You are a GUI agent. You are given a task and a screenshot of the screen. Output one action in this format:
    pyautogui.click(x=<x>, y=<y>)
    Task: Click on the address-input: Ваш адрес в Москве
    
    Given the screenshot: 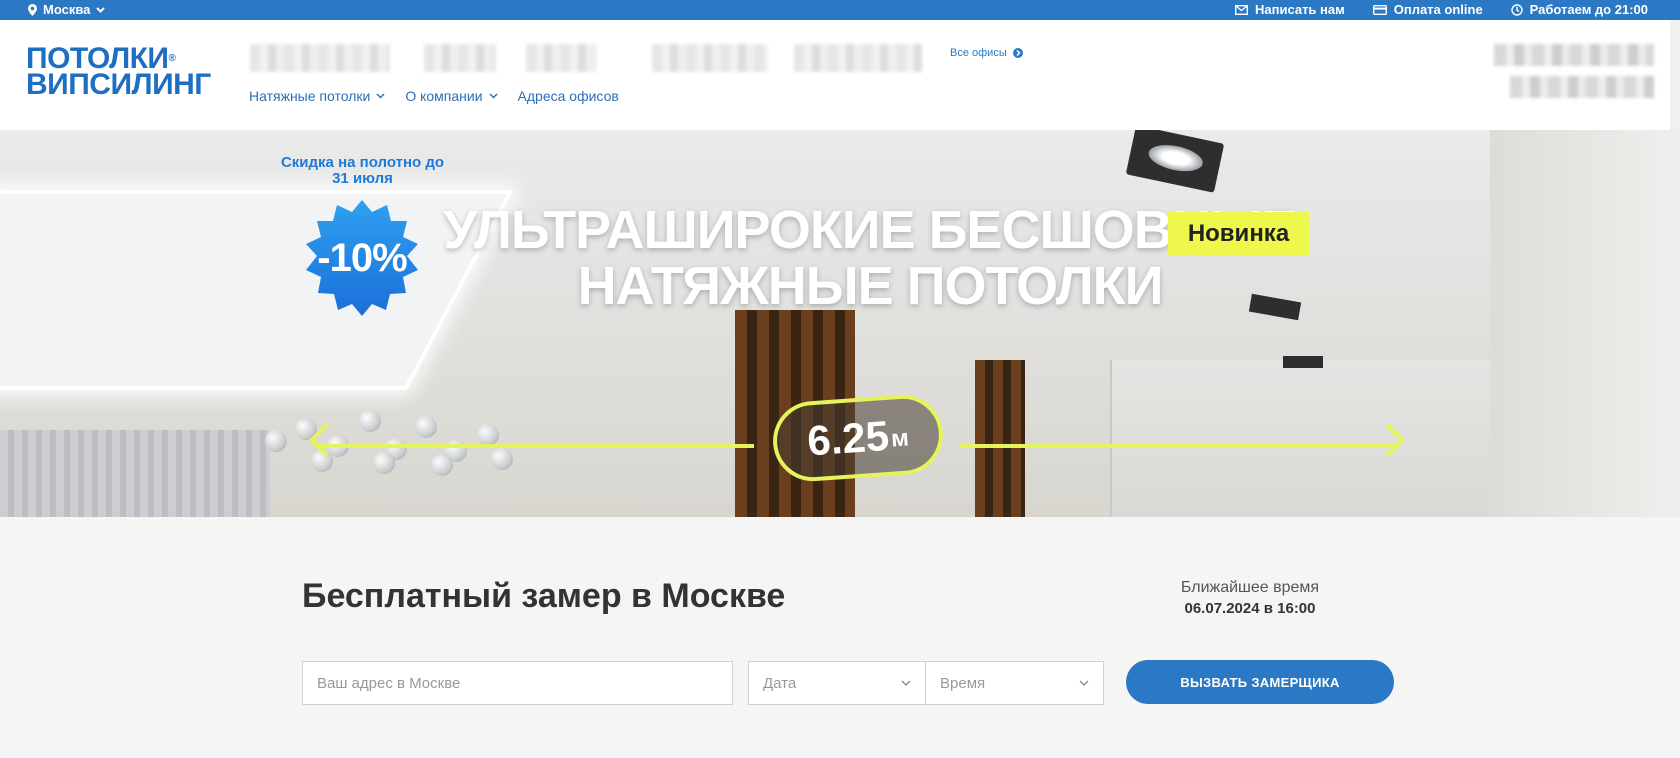 What is the action you would take?
    pyautogui.click(x=517, y=683)
    